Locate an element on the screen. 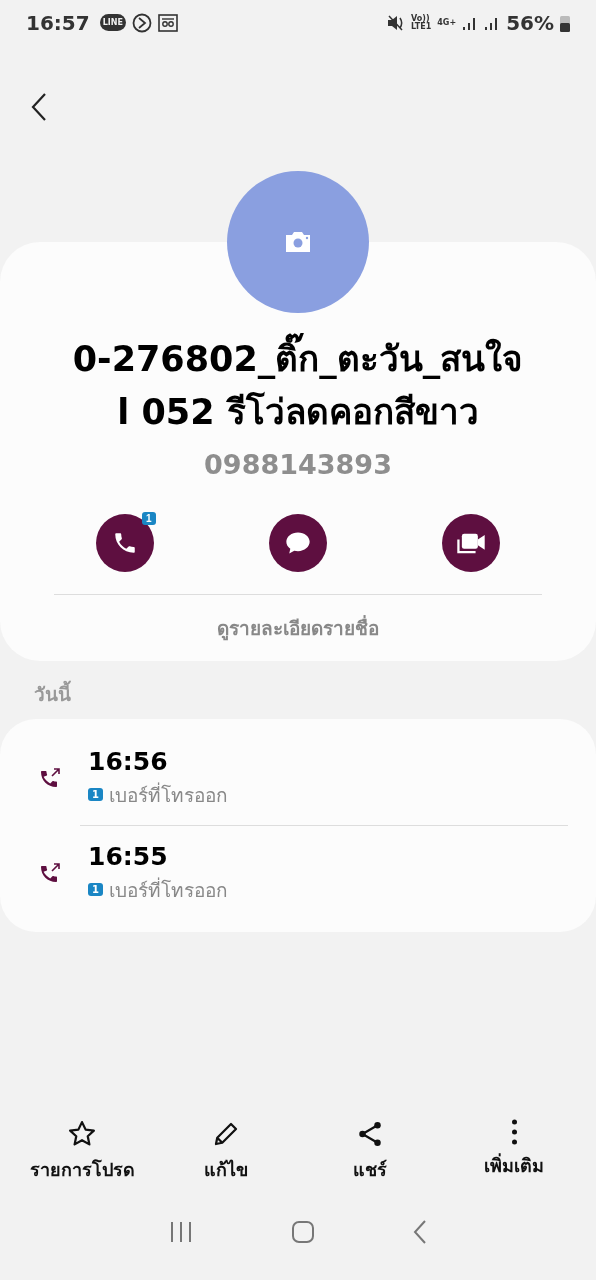 The height and width of the screenshot is (1280, 596). home-icon is located at coordinates (303, 1232).